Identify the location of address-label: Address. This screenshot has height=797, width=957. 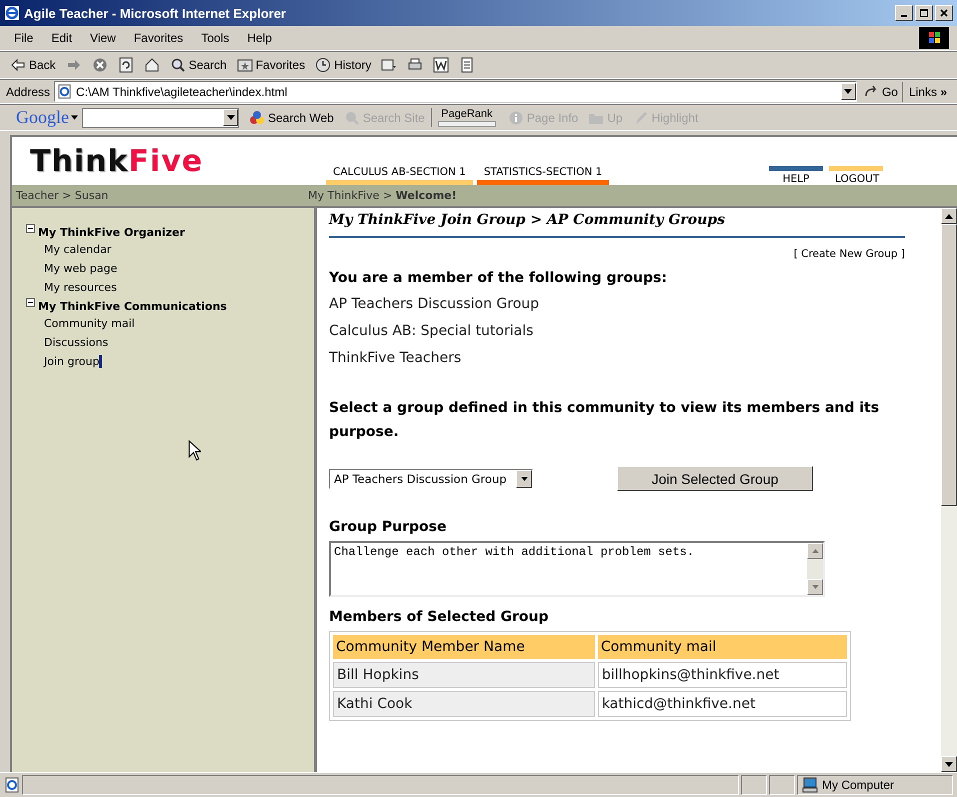
(29, 91).